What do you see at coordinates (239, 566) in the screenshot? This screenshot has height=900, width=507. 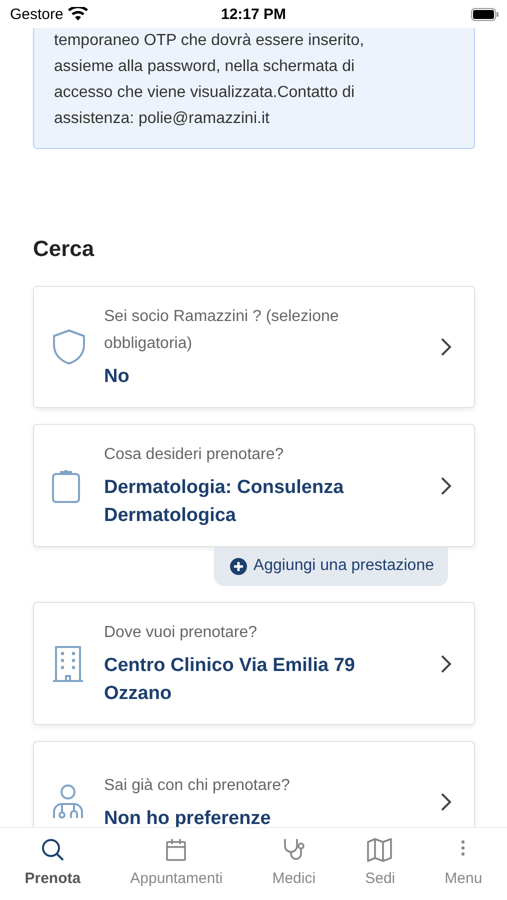 I see `plus-circle-icon` at bounding box center [239, 566].